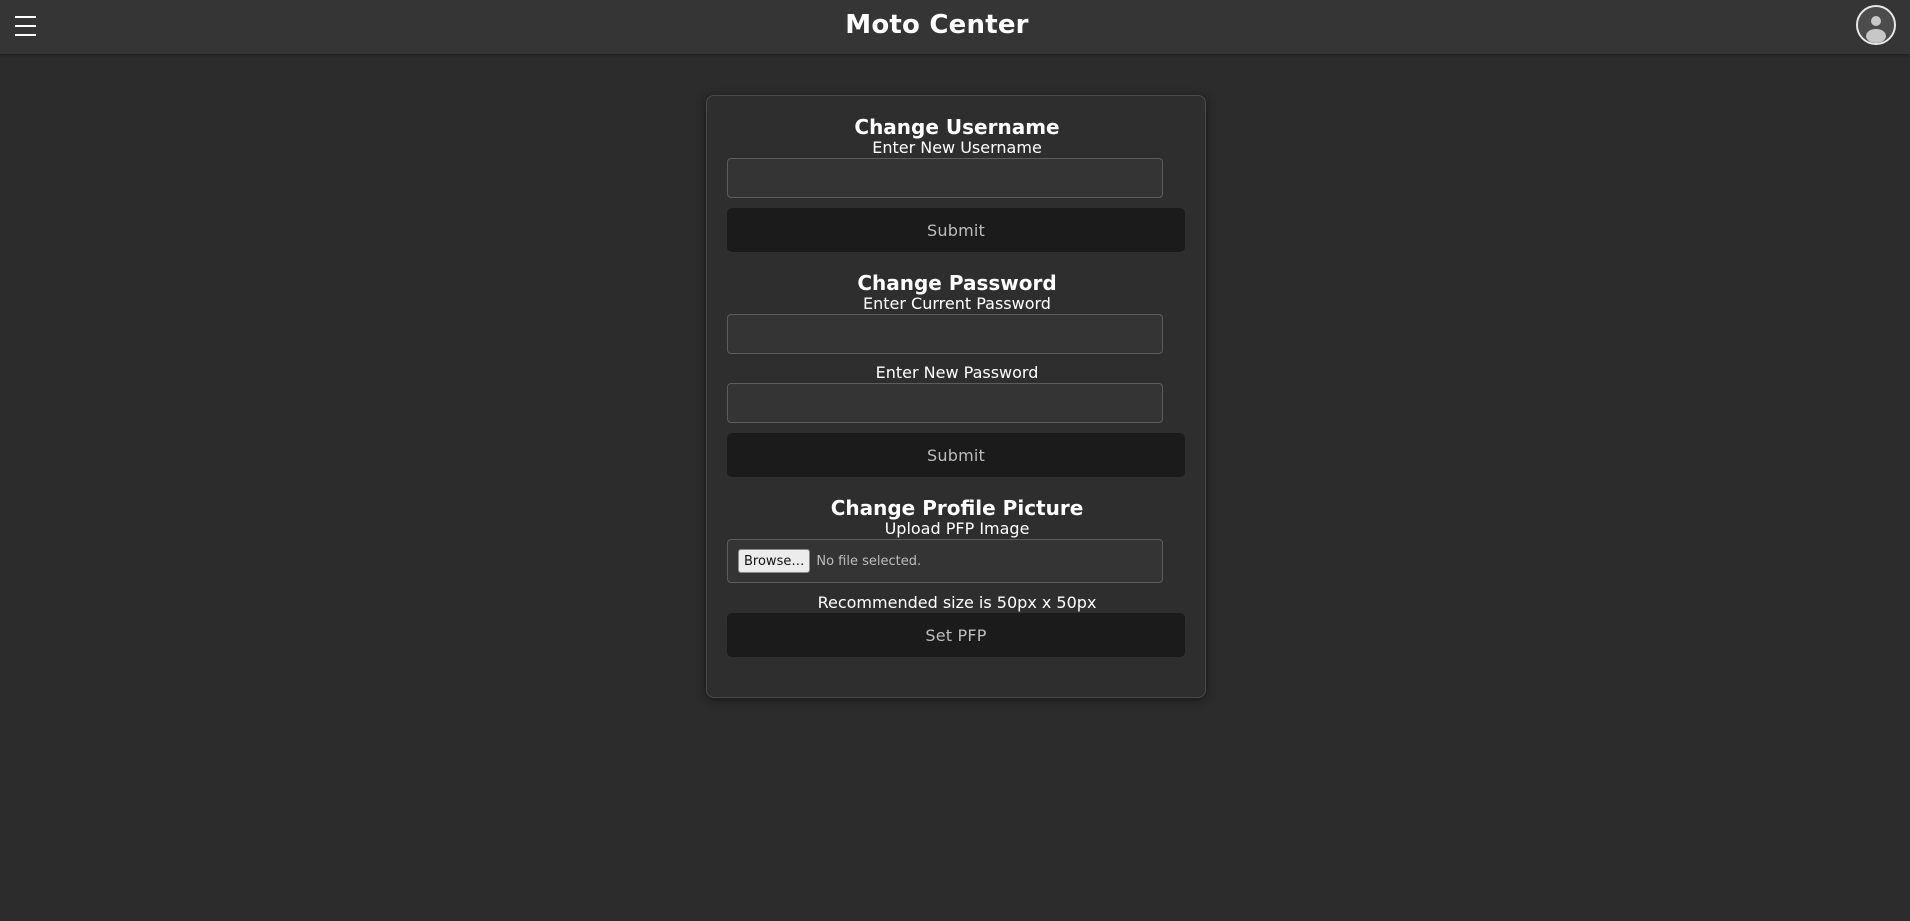 This screenshot has width=1910, height=921. Describe the element at coordinates (956, 230) in the screenshot. I see `username-submit-button: Submit` at that location.